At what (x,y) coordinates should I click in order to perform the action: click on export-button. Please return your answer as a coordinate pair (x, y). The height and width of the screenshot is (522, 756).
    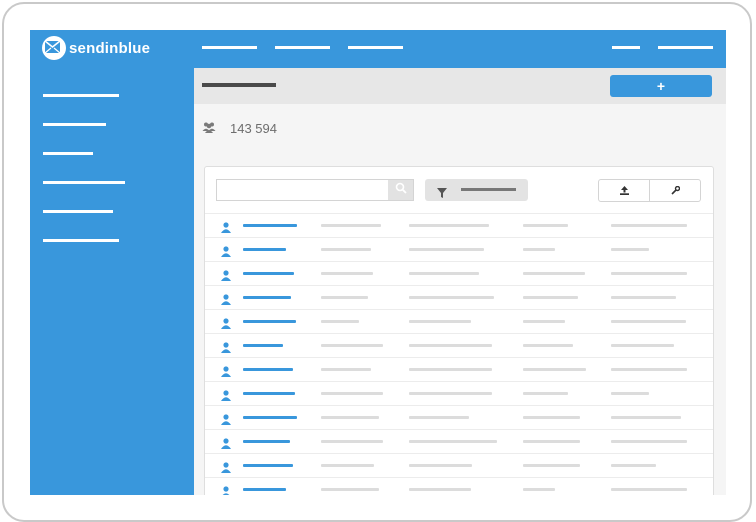
    Looking at the image, I should click on (624, 190).